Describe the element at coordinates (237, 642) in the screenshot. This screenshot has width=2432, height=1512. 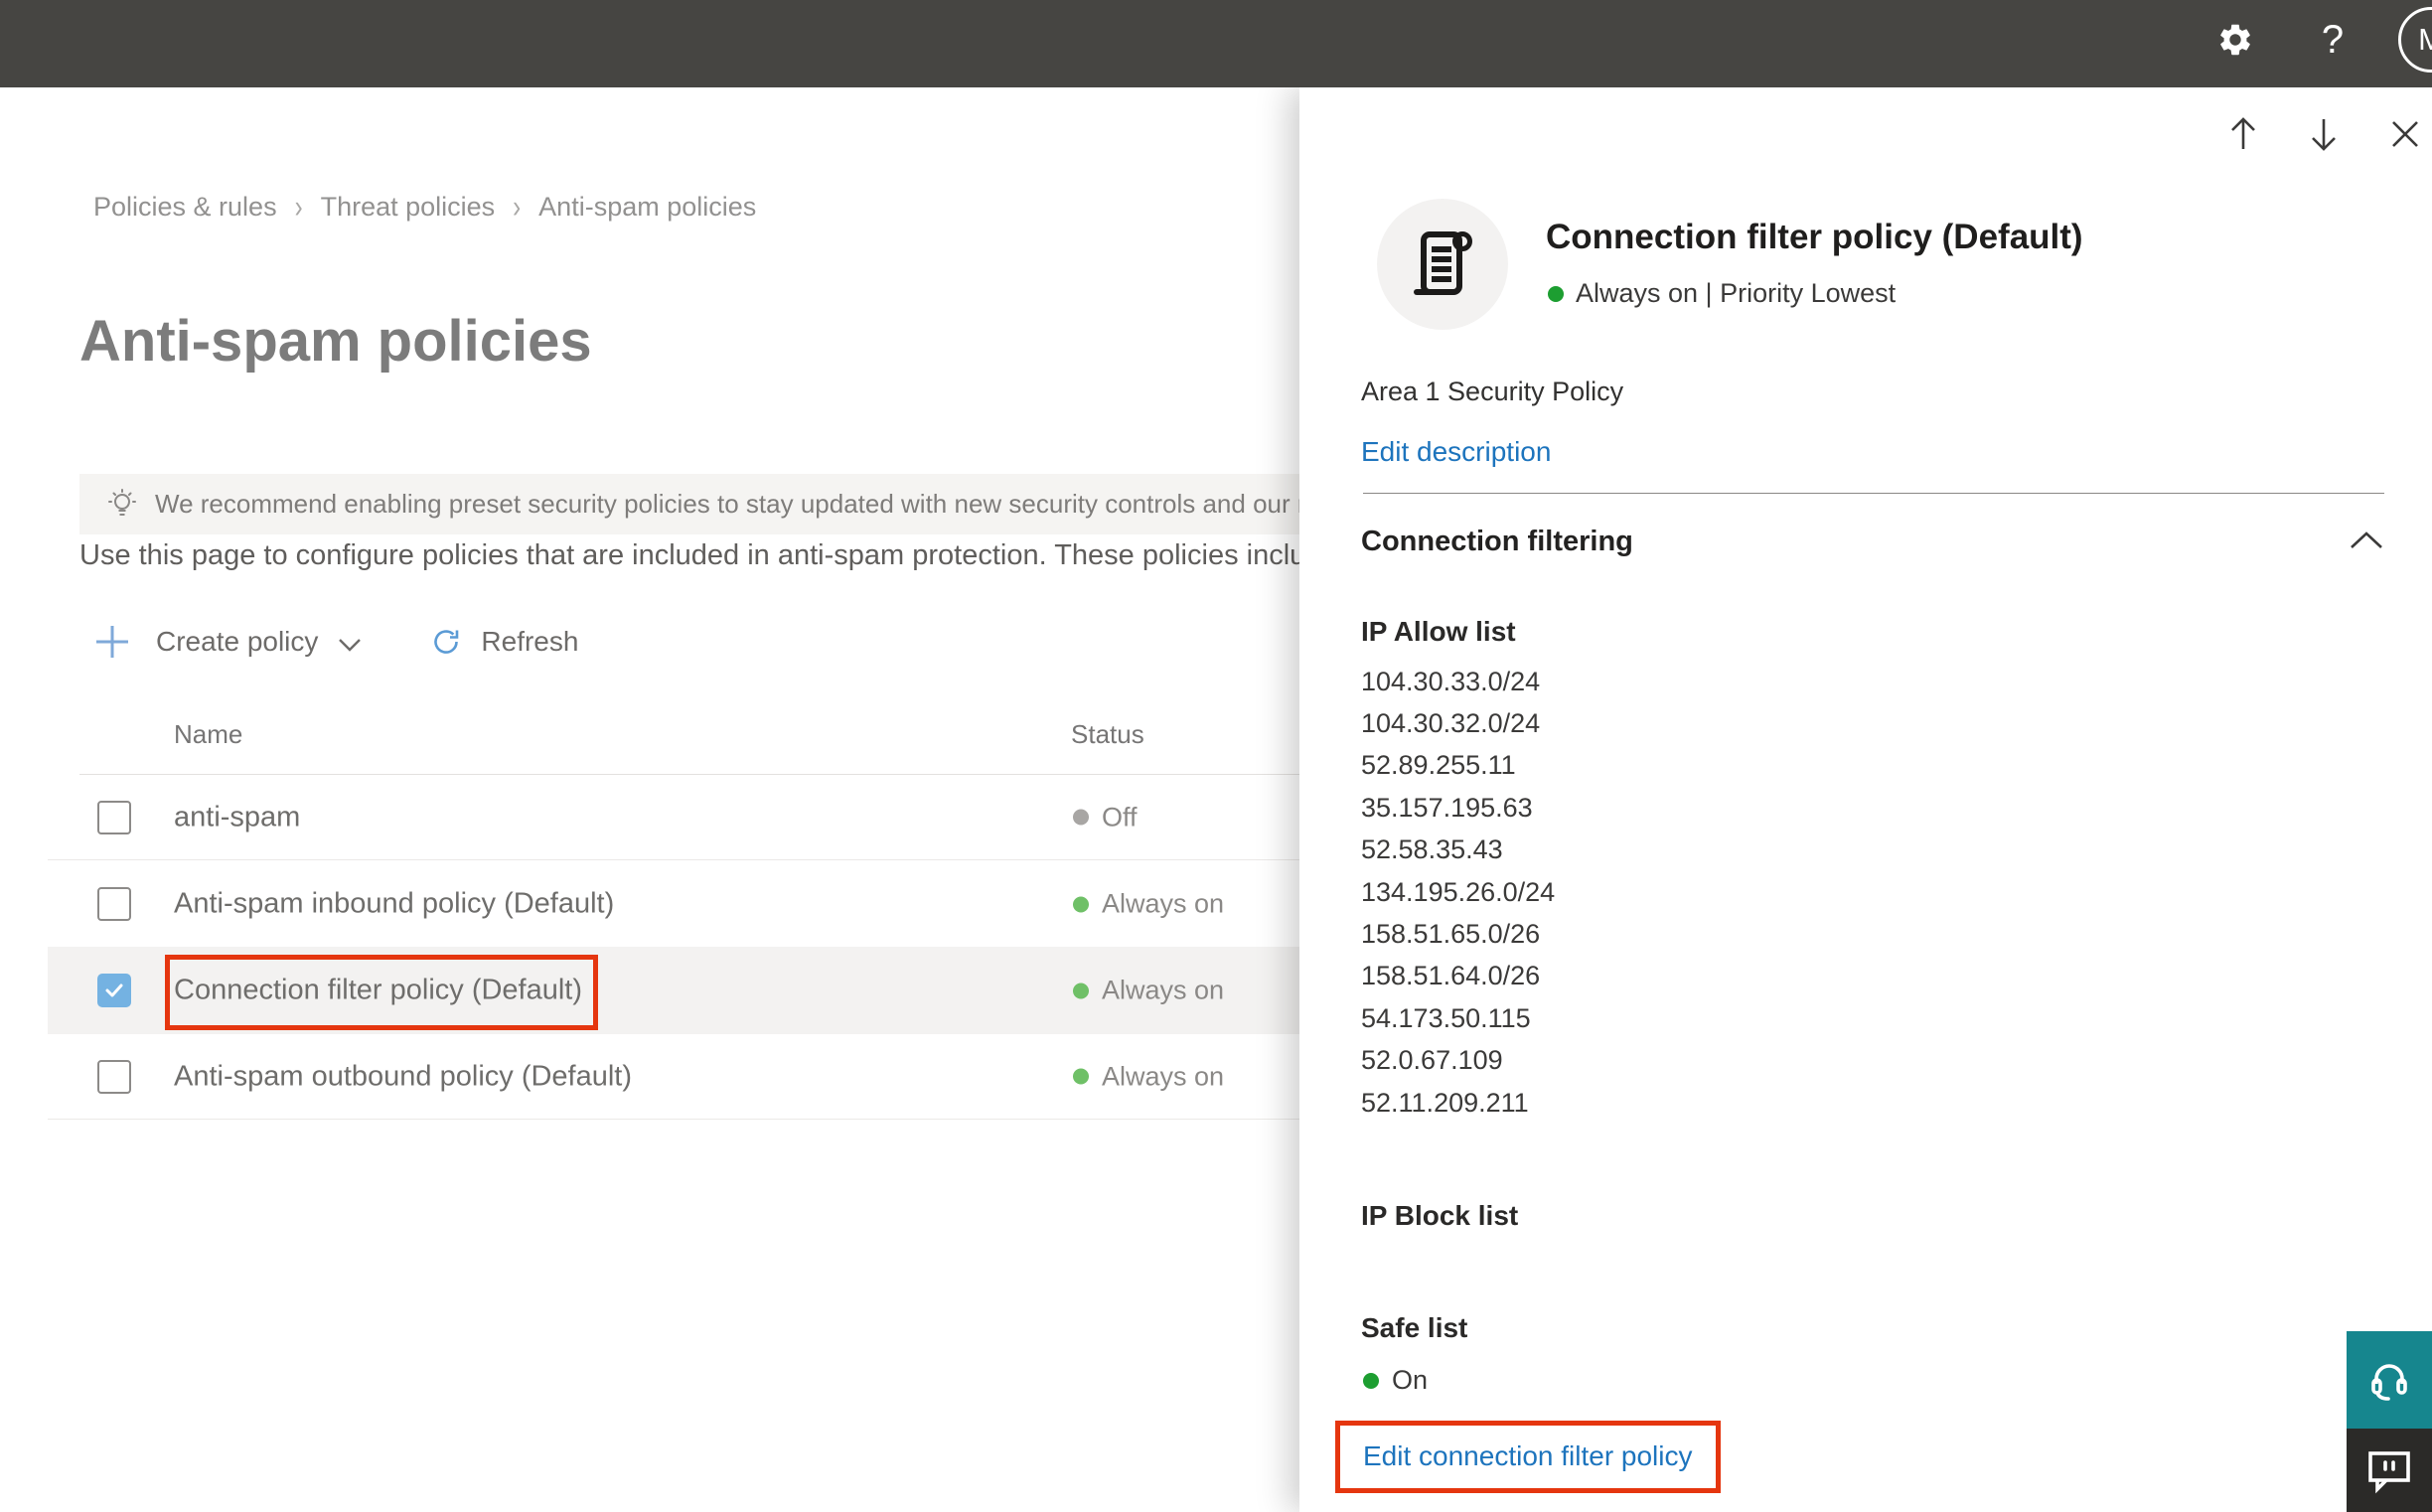
I see `create-policy-button: Create policy` at that location.